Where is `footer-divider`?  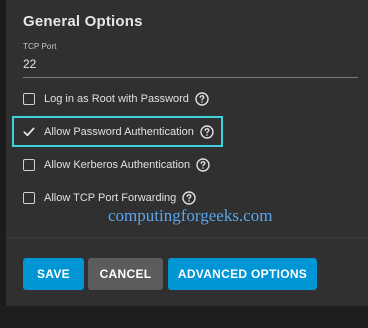
footer-divider is located at coordinates (187, 237).